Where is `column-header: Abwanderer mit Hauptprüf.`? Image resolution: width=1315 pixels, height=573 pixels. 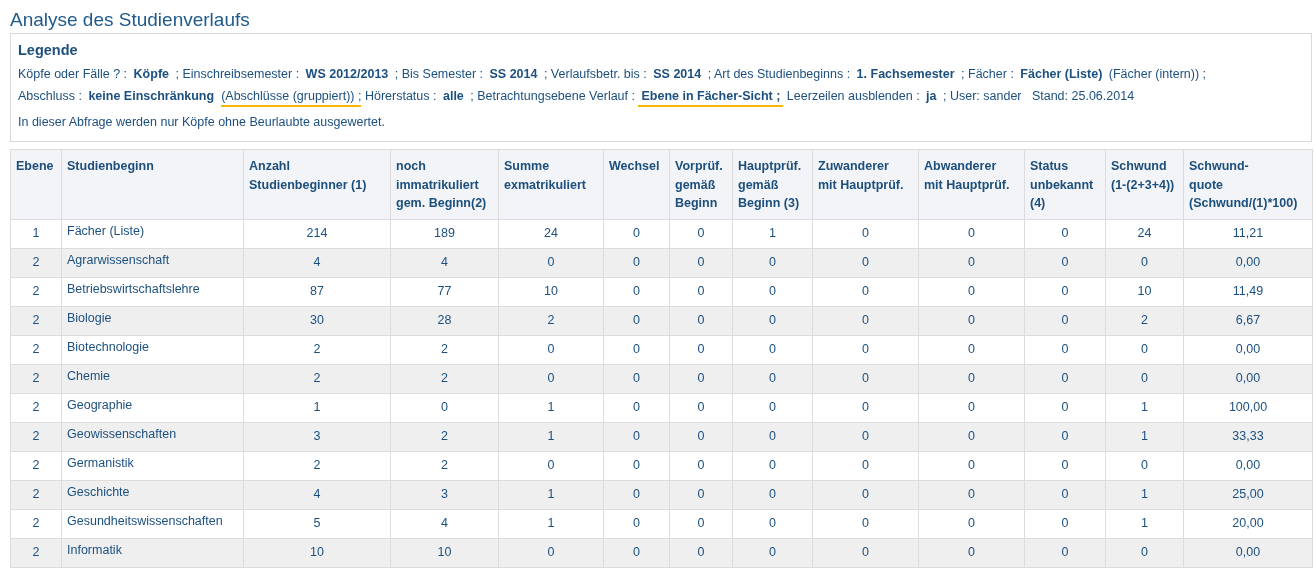 column-header: Abwanderer mit Hauptprüf. is located at coordinates (971, 184).